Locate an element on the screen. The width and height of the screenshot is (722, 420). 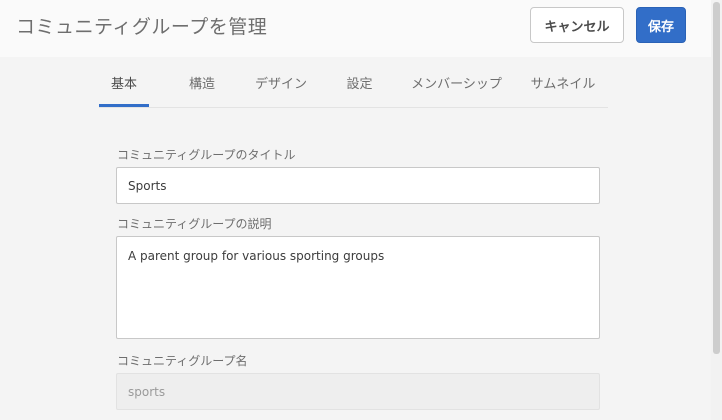
description-field-label: コミュニティグループの説明 is located at coordinates (194, 224).